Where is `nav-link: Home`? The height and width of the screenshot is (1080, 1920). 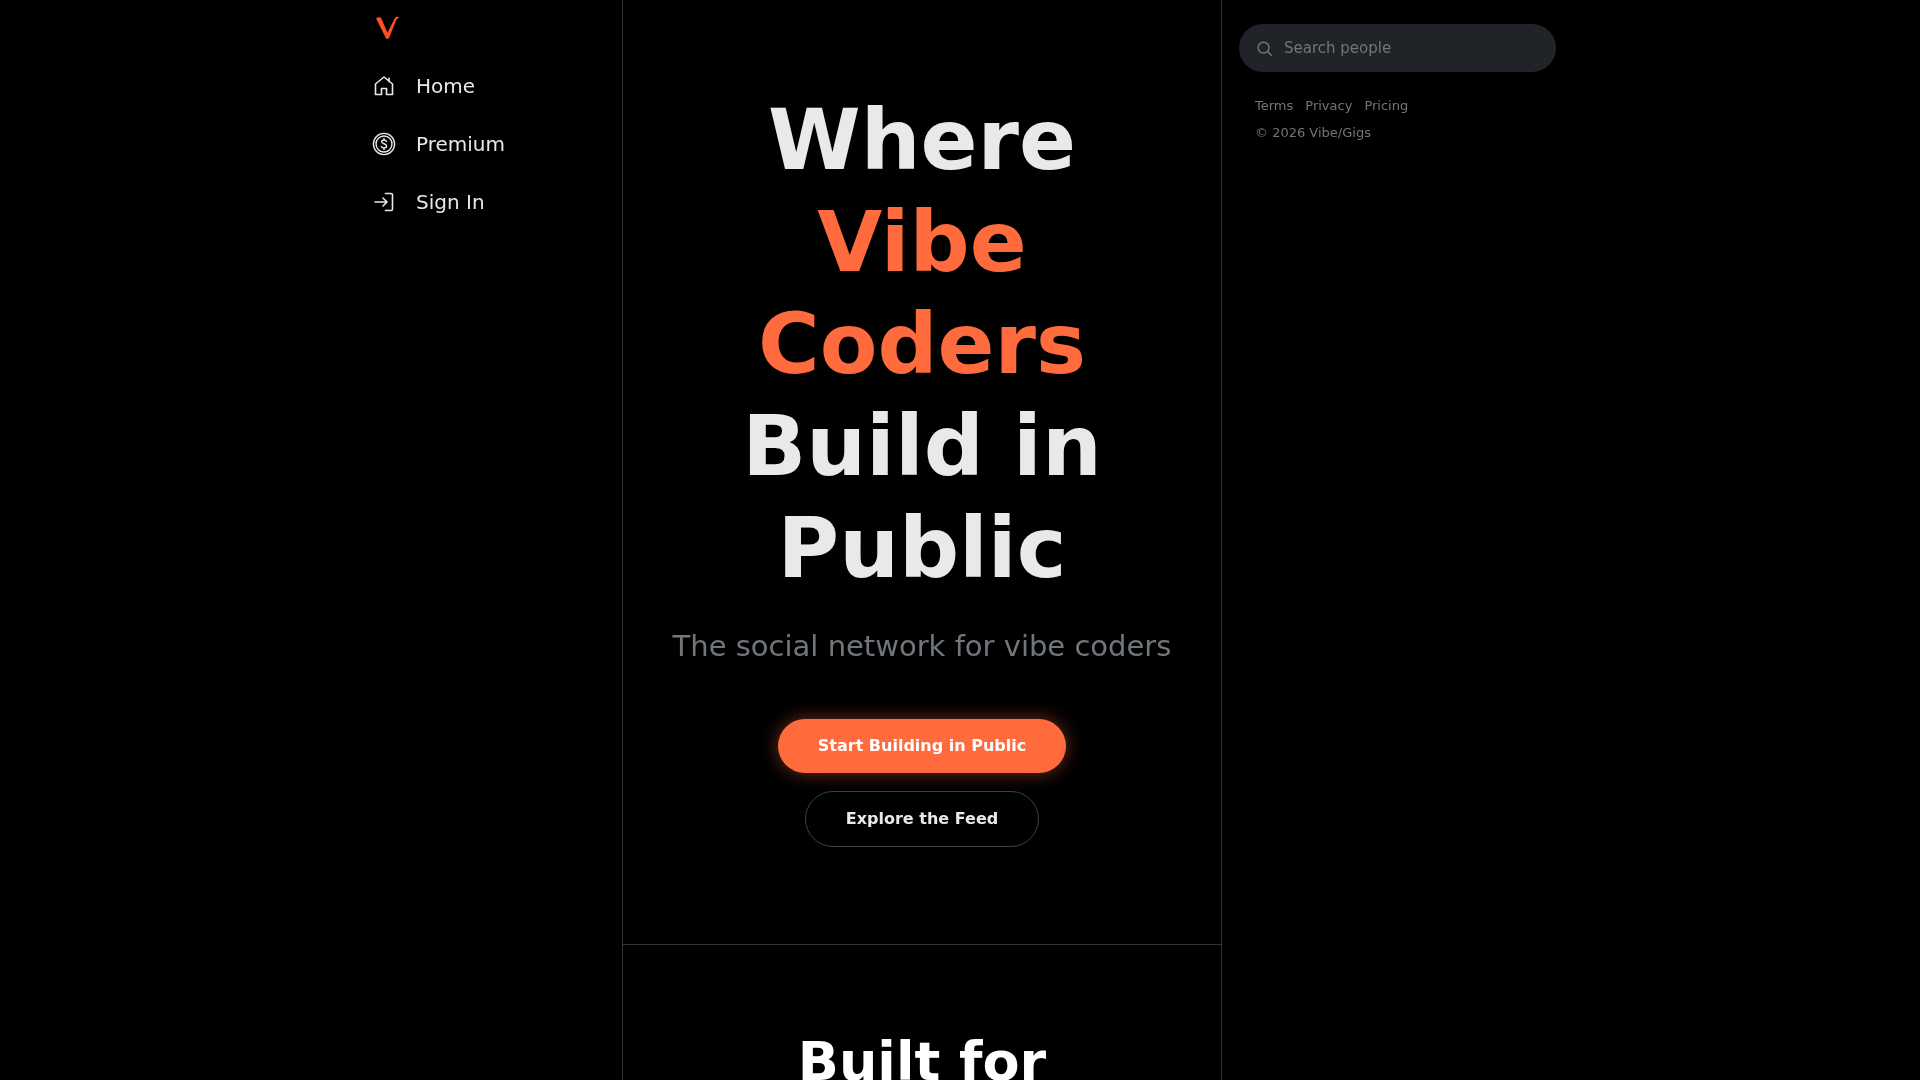 nav-link: Home is located at coordinates (424, 86).